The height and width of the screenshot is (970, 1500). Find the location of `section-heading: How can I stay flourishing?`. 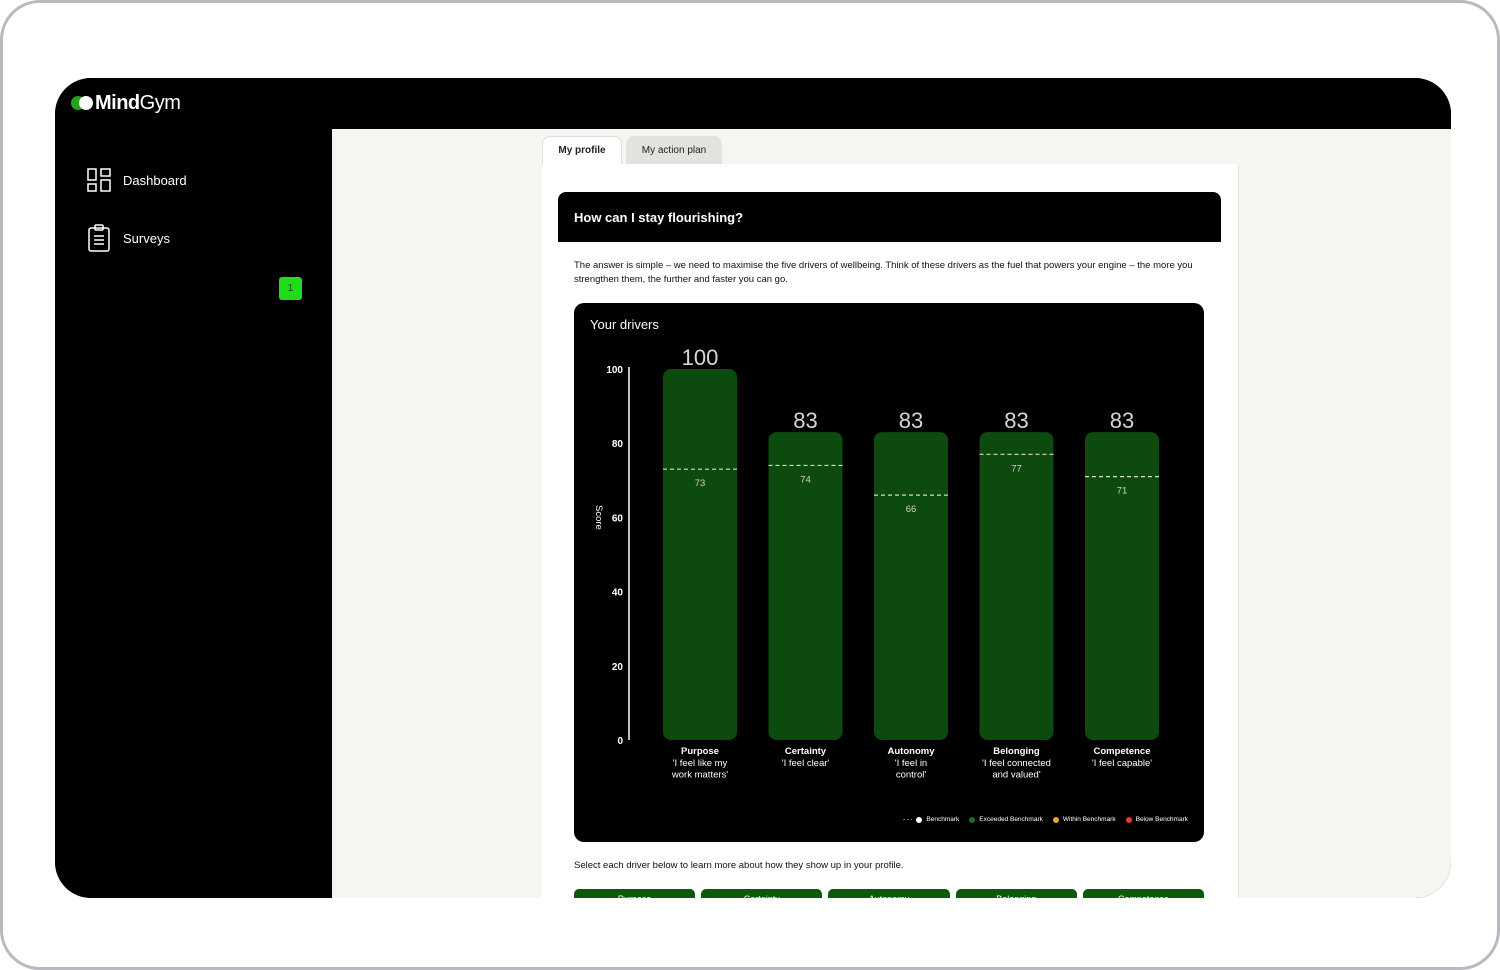

section-heading: How can I stay flourishing? is located at coordinates (889, 217).